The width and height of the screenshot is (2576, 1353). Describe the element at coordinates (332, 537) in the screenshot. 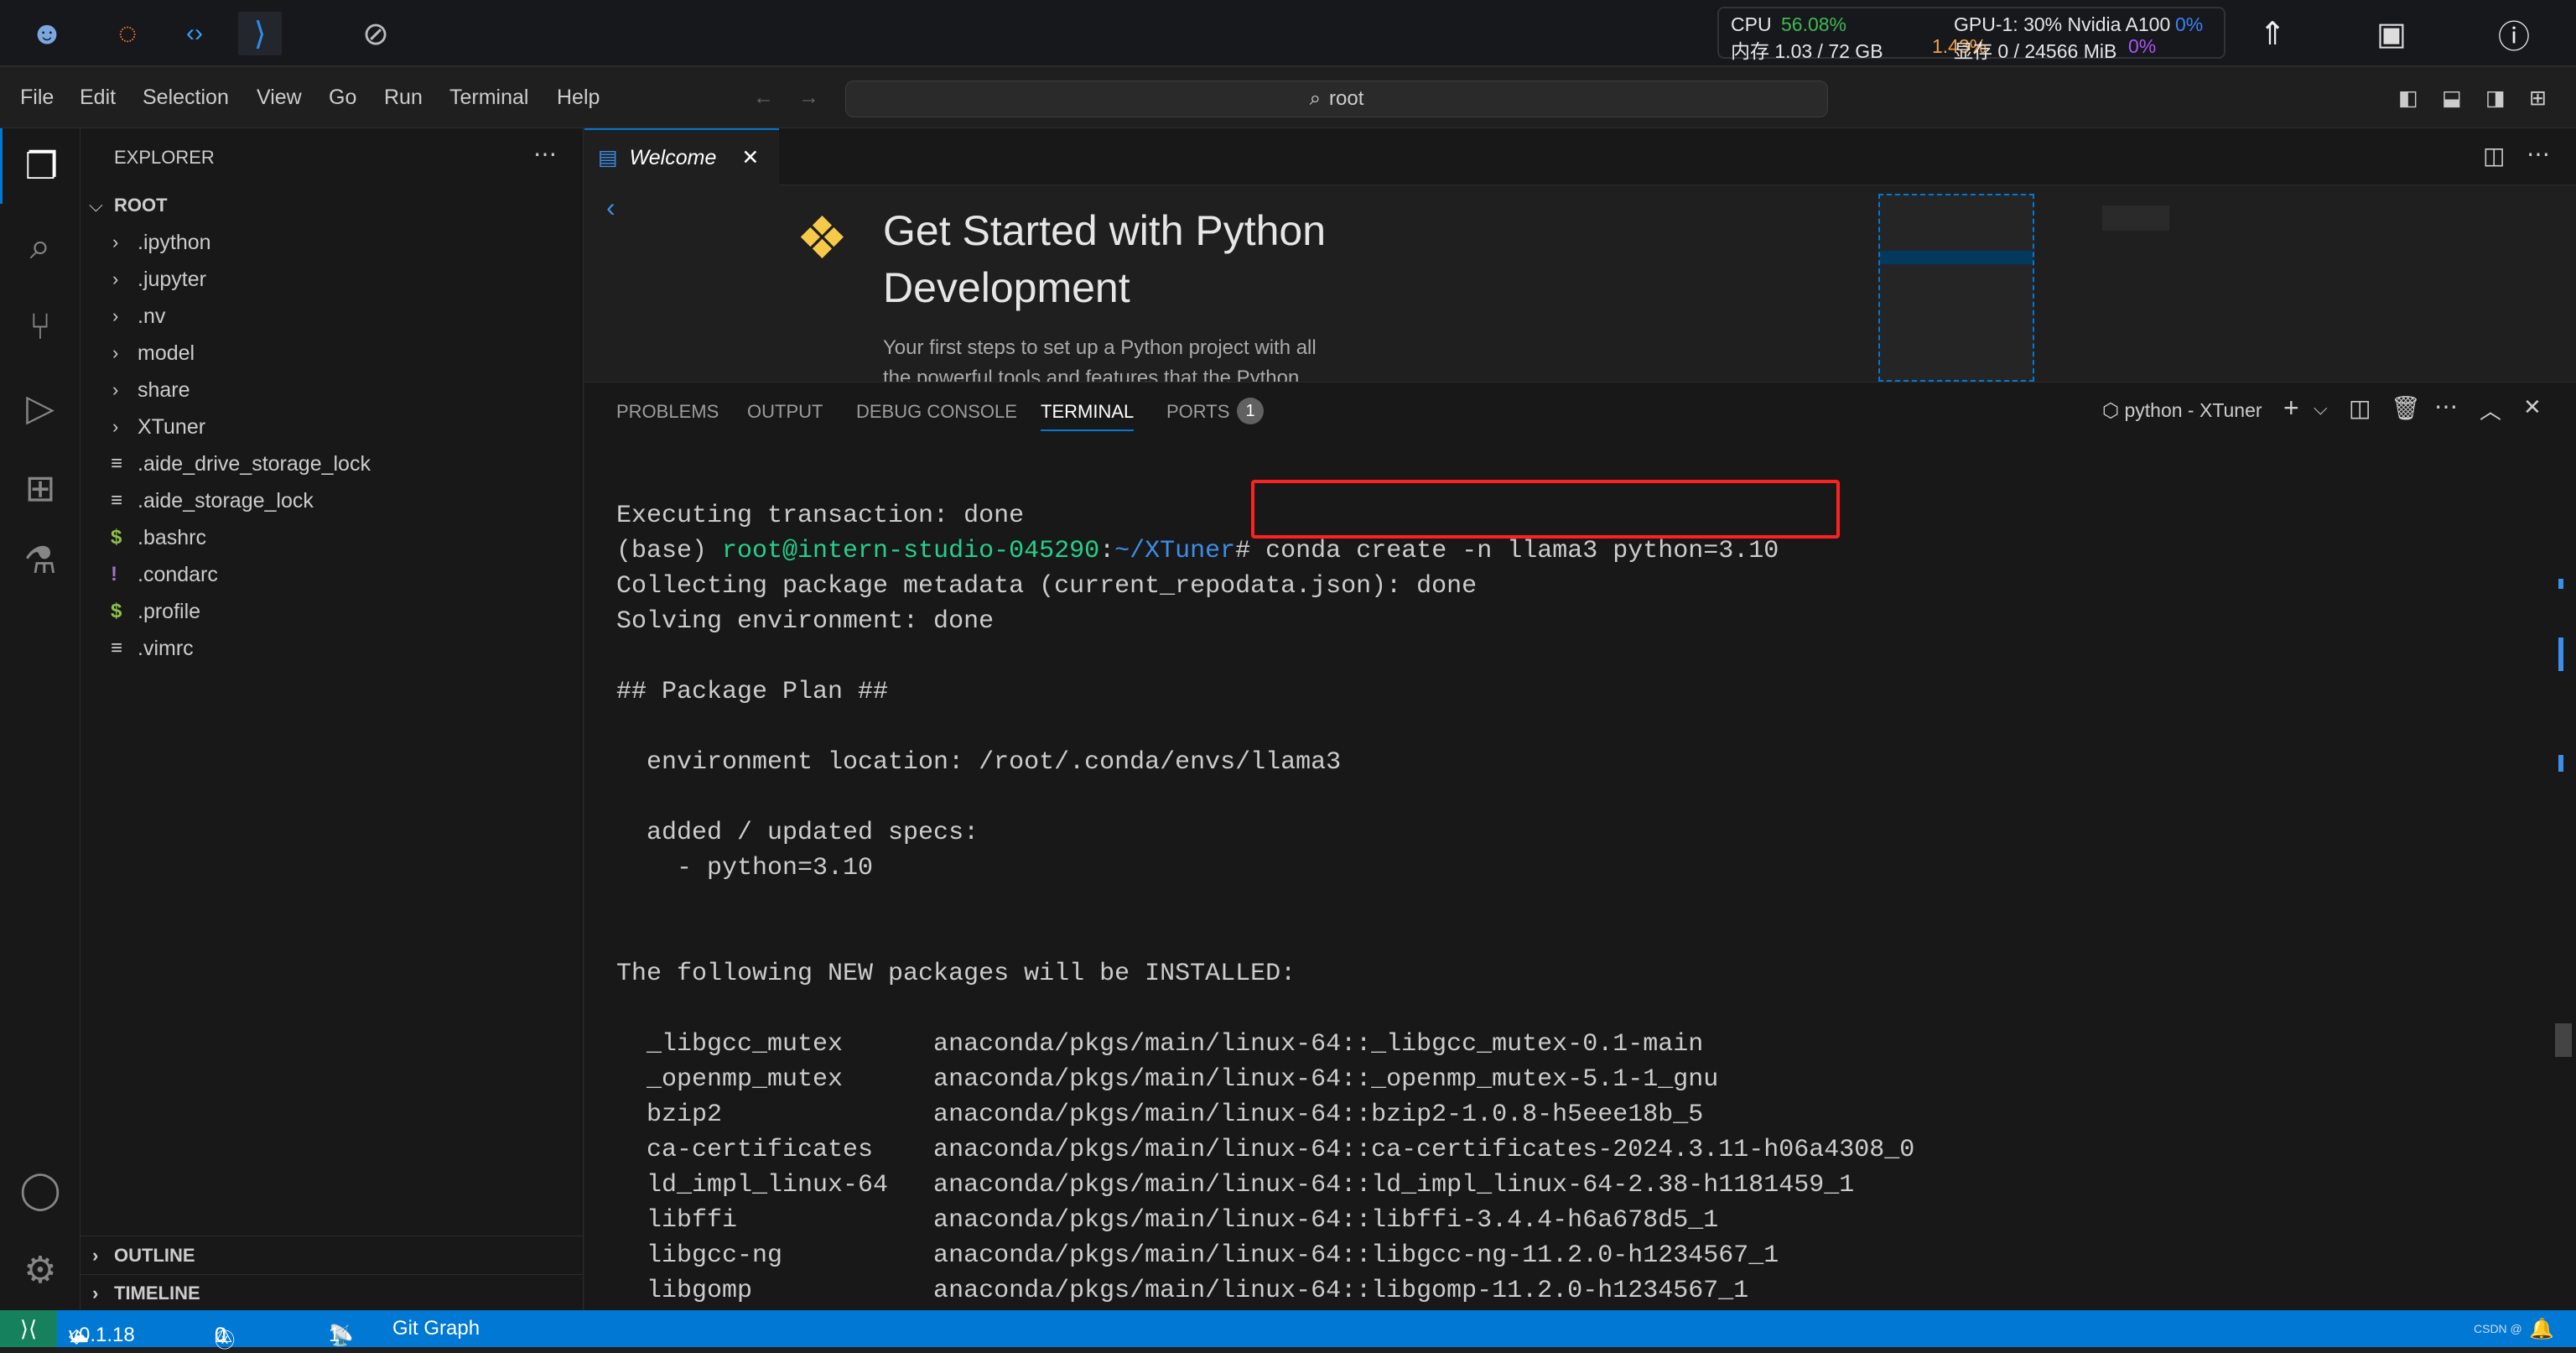

I see `file-item: $ .bashrc` at that location.